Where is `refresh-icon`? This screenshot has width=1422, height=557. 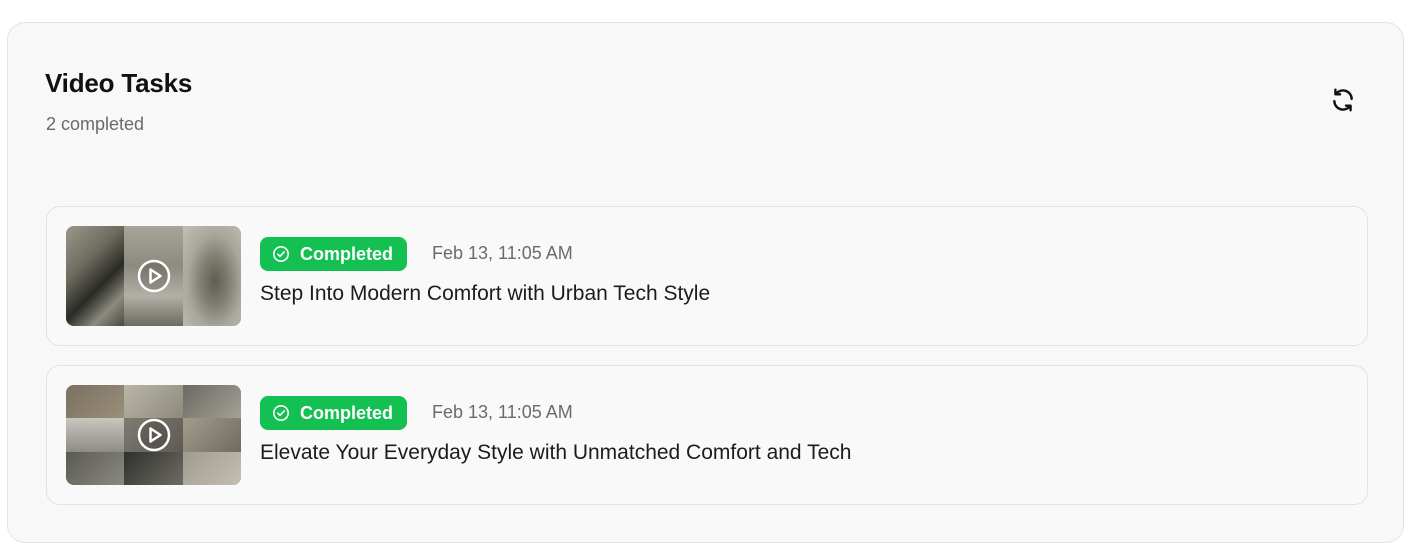 refresh-icon is located at coordinates (1343, 100).